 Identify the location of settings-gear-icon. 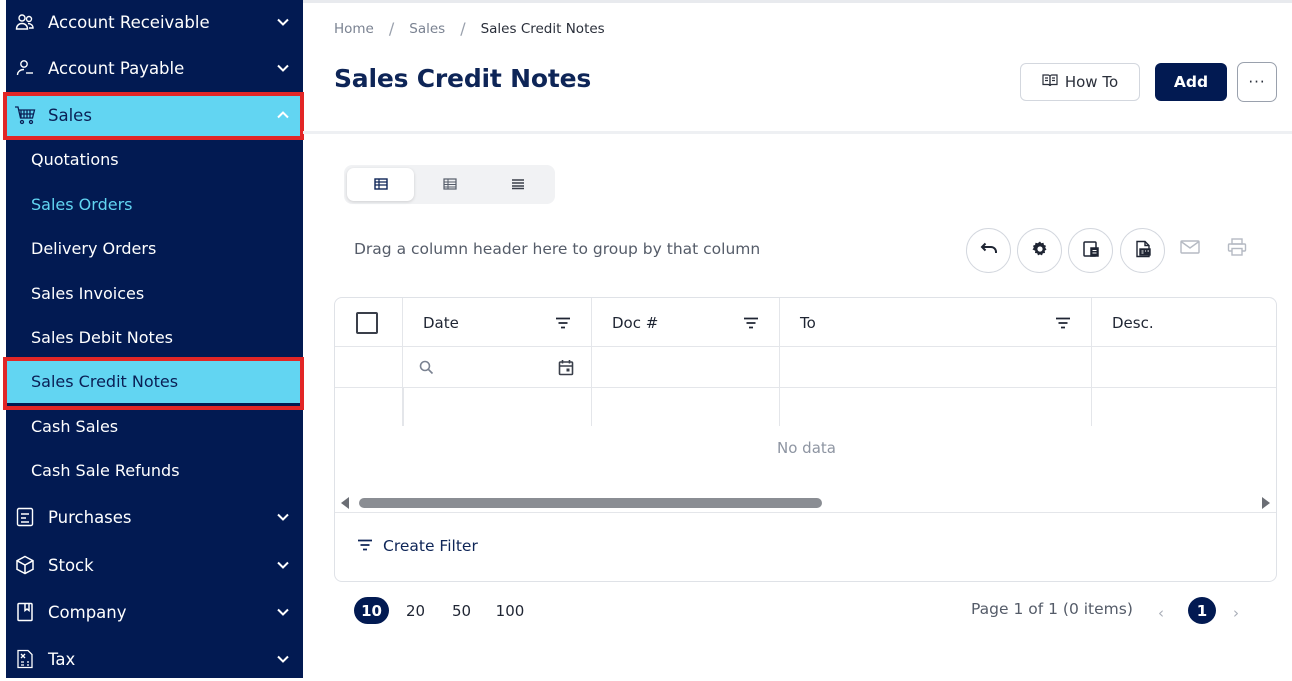
(1040, 251).